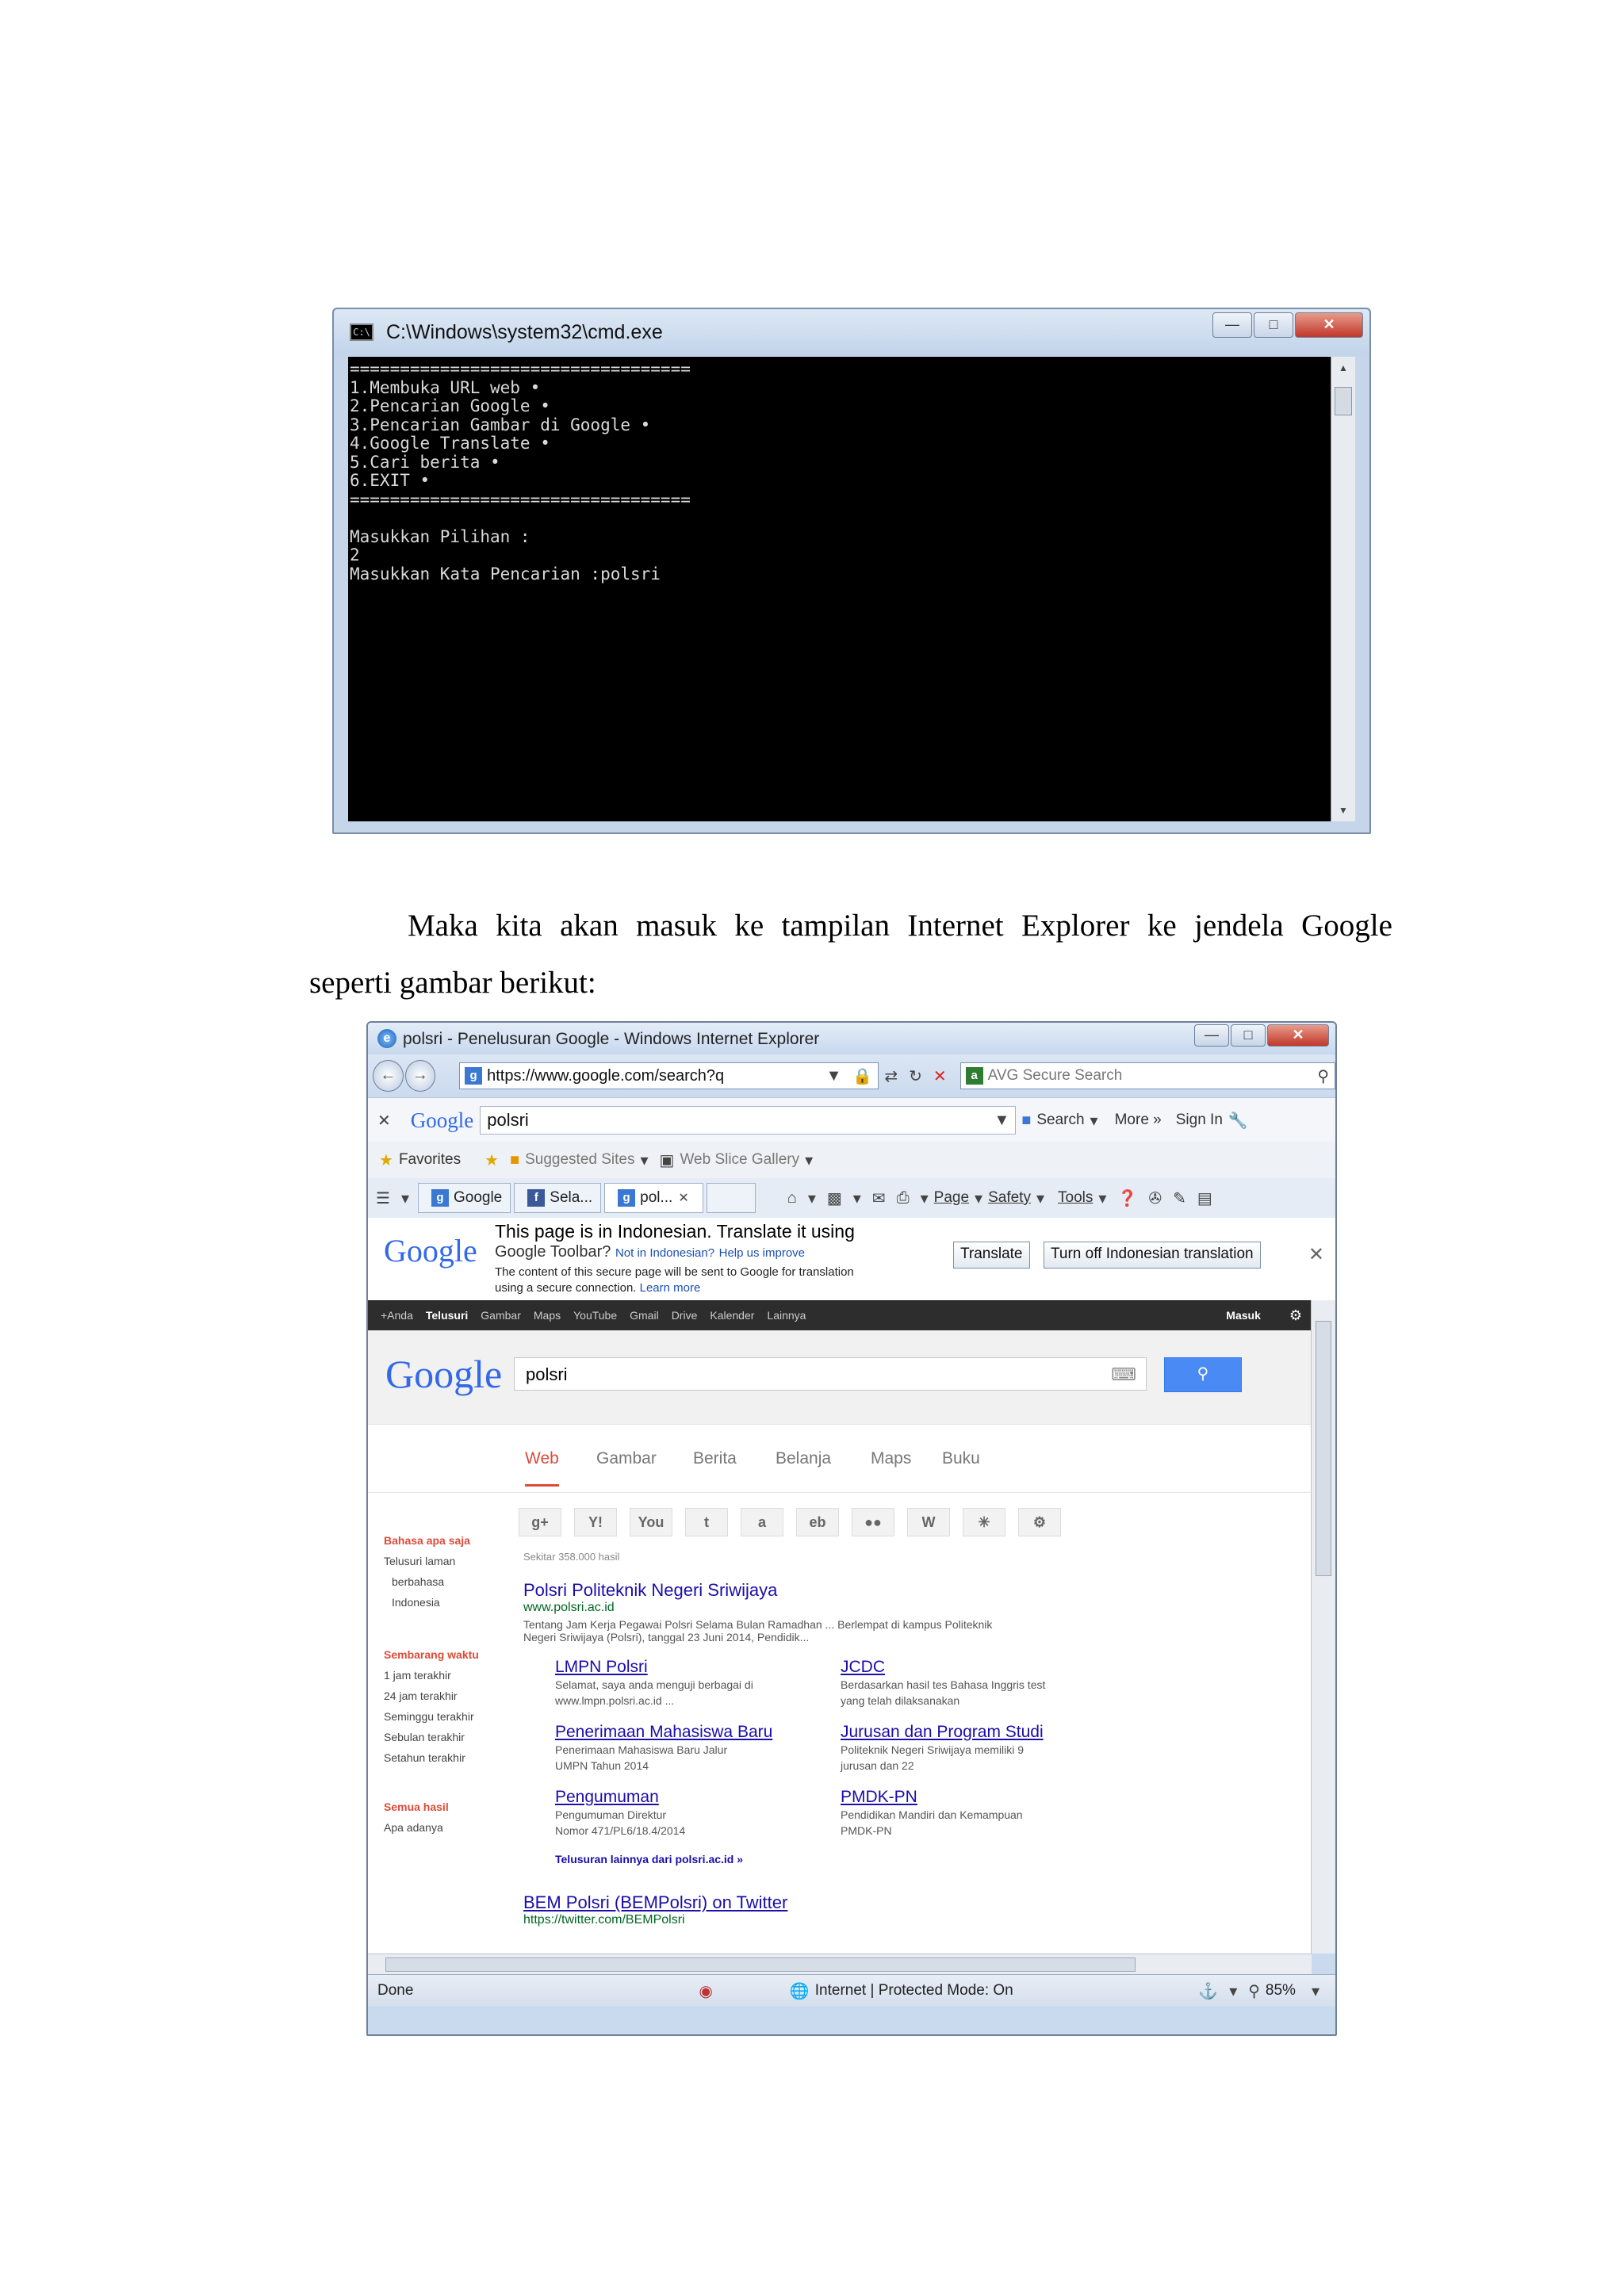  I want to click on tab-web: Web, so click(542, 1468).